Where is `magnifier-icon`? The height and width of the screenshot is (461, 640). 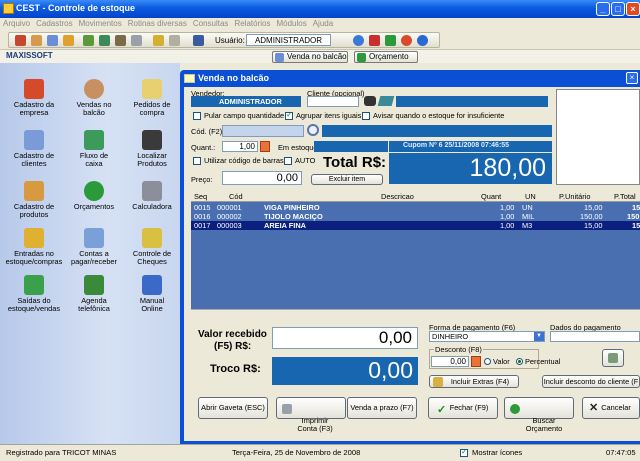 magnifier-icon is located at coordinates (313, 130).